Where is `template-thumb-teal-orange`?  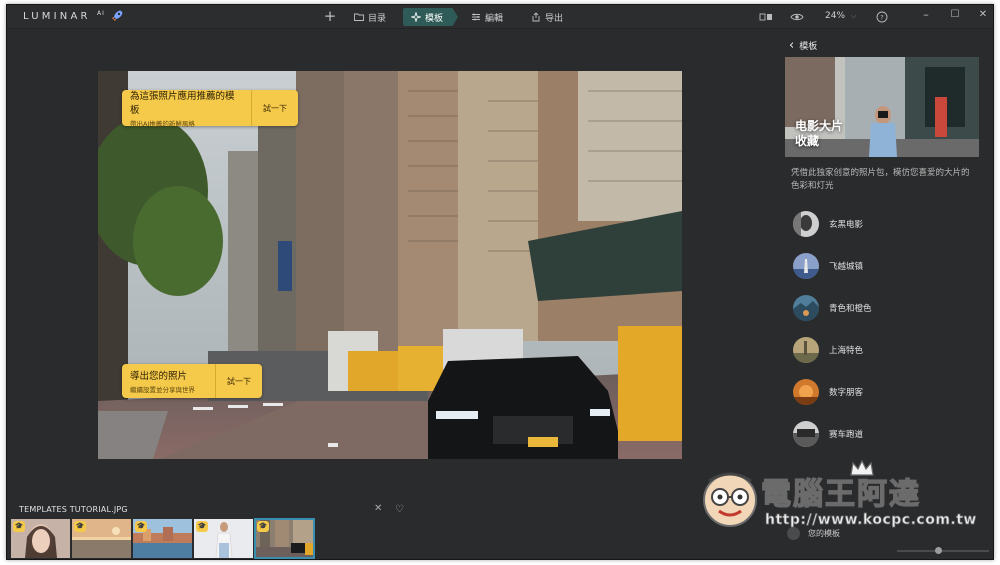
template-thumb-teal-orange is located at coordinates (806, 308).